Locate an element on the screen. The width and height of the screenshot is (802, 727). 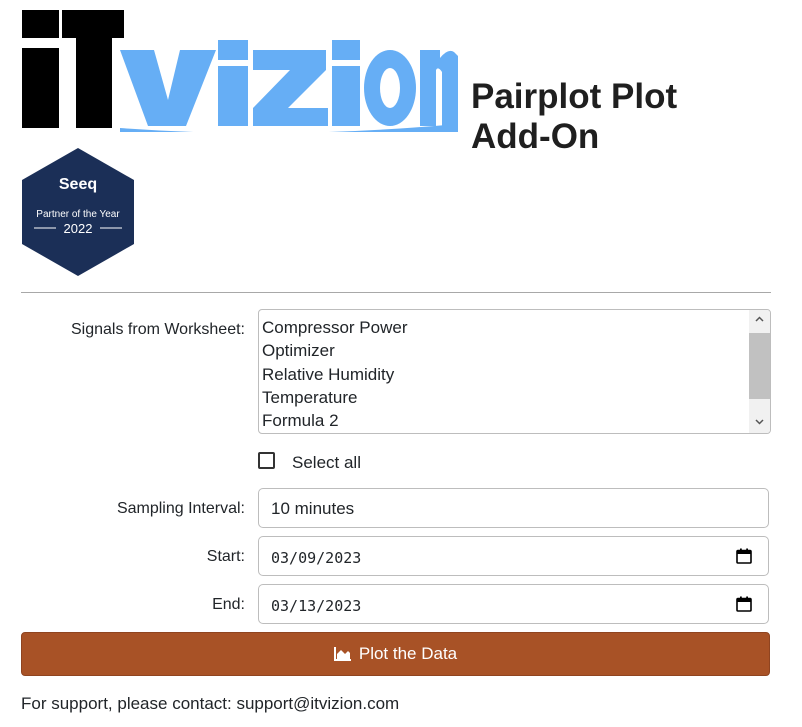
signals-scrollbar is located at coordinates (759, 371).